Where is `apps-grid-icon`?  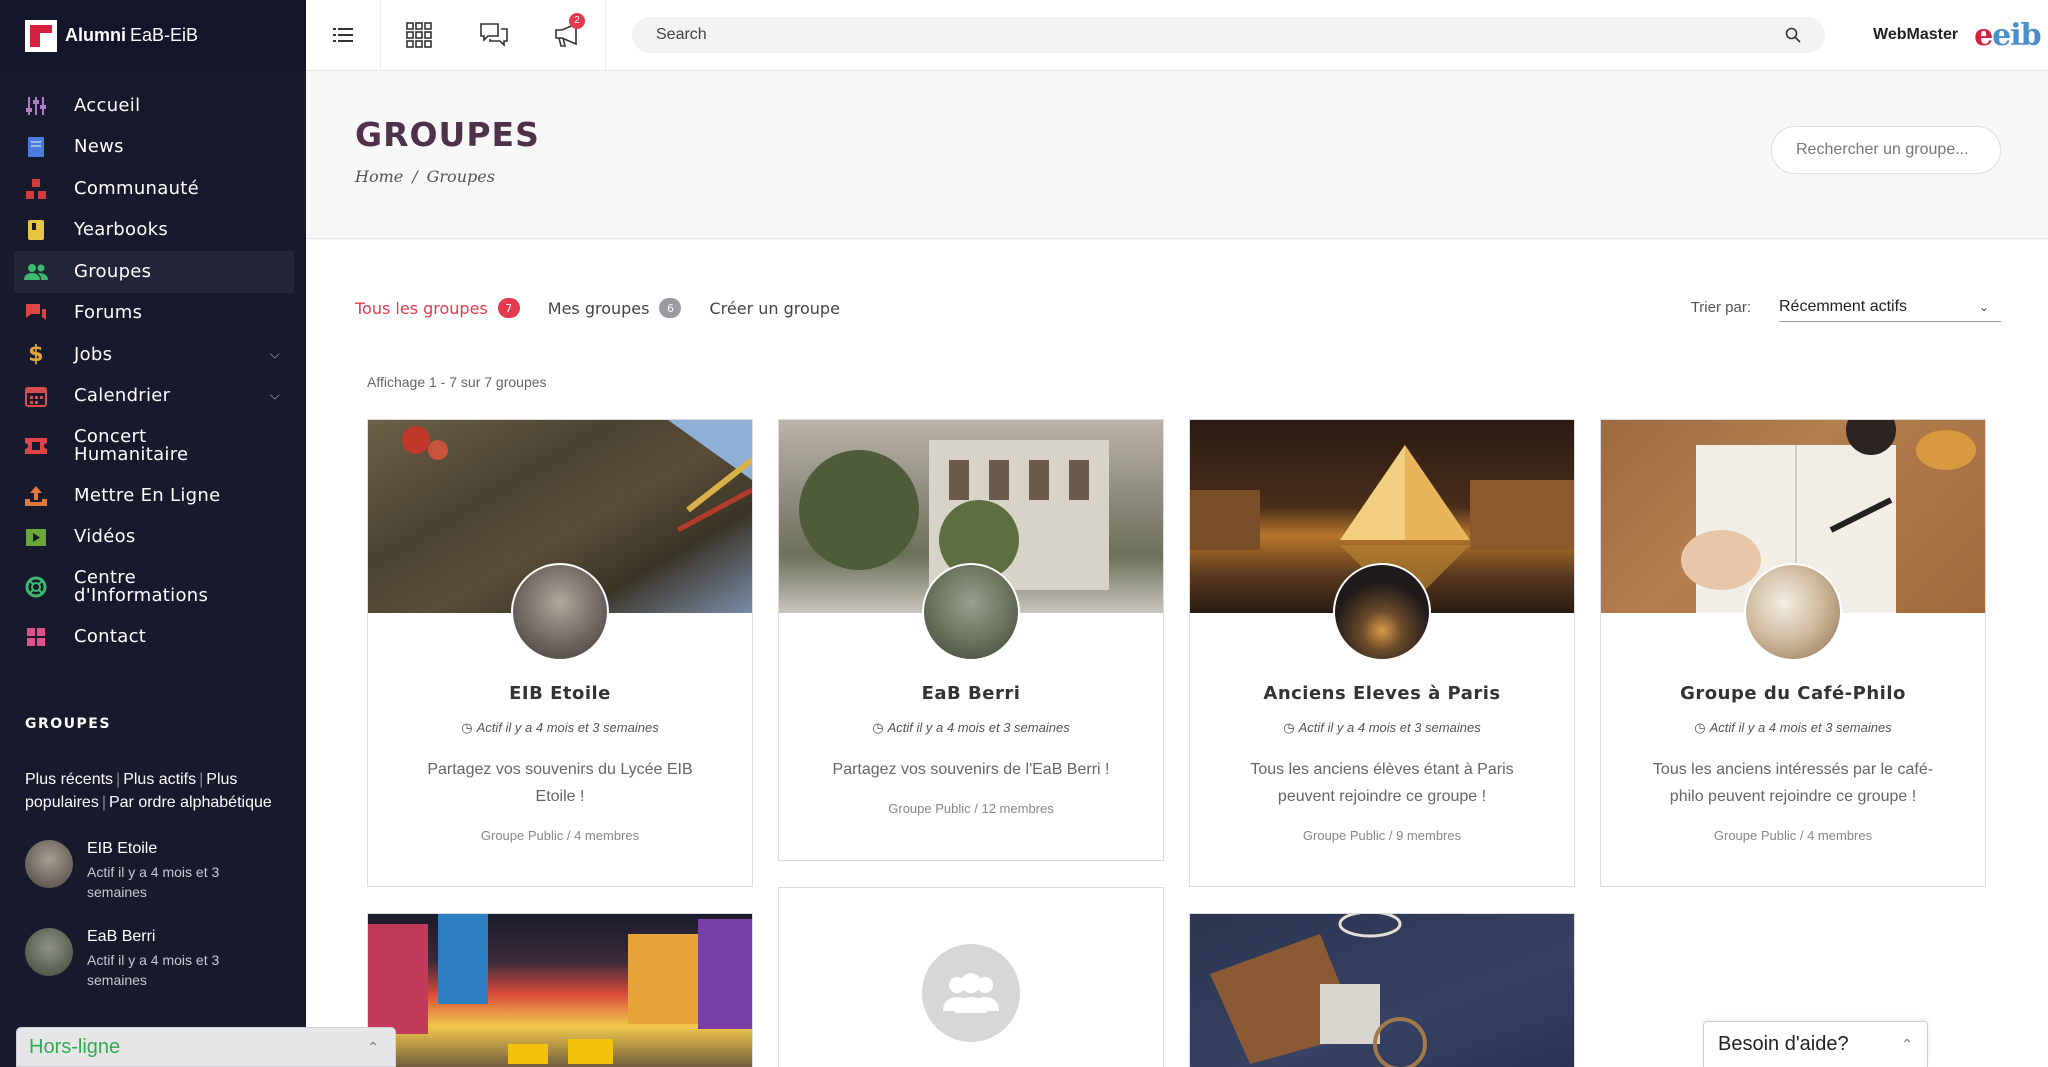
apps-grid-icon is located at coordinates (418, 35).